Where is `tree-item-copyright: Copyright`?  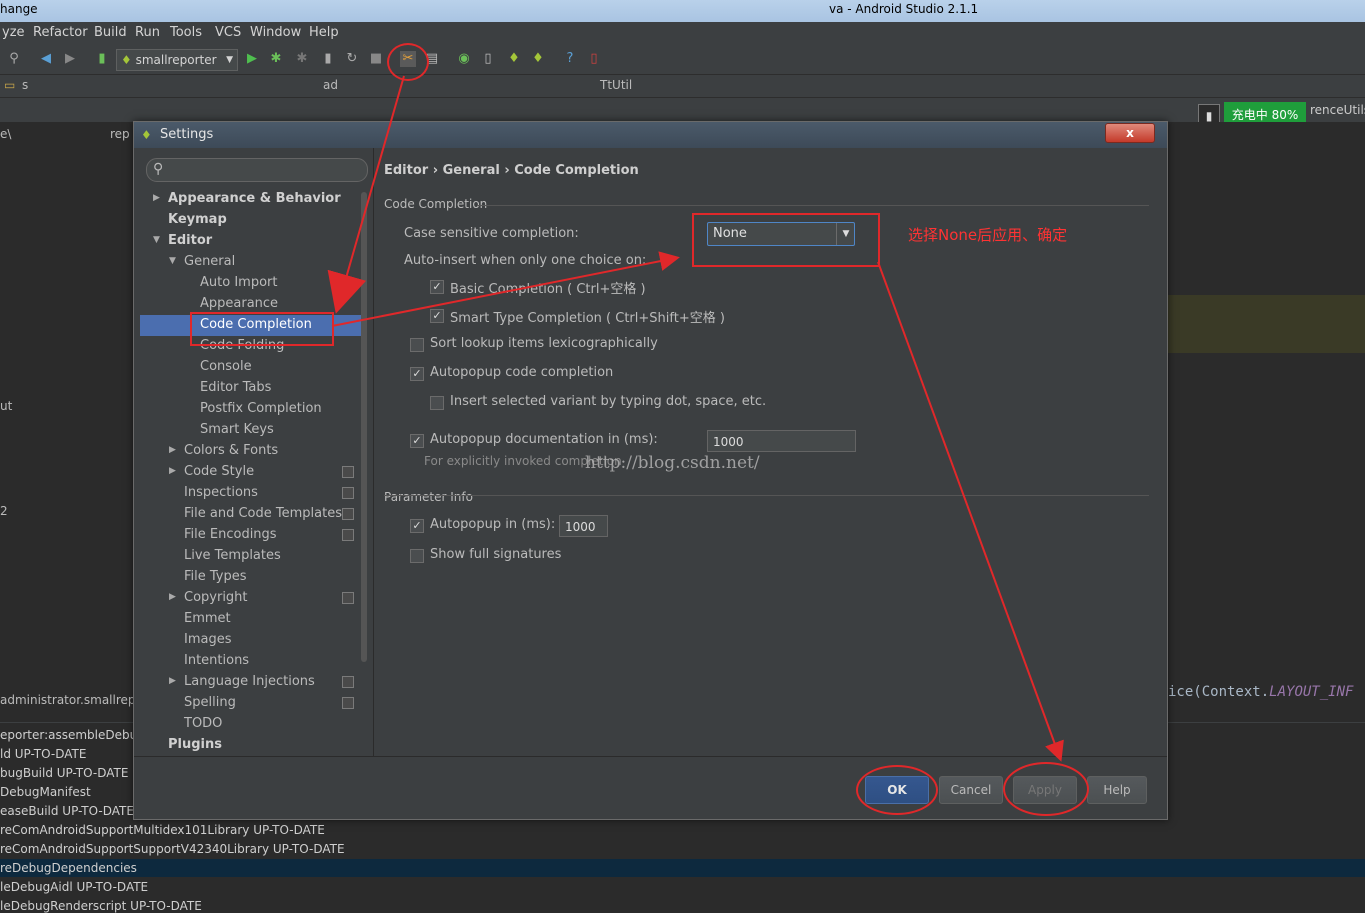
tree-item-copyright: Copyright is located at coordinates (216, 597).